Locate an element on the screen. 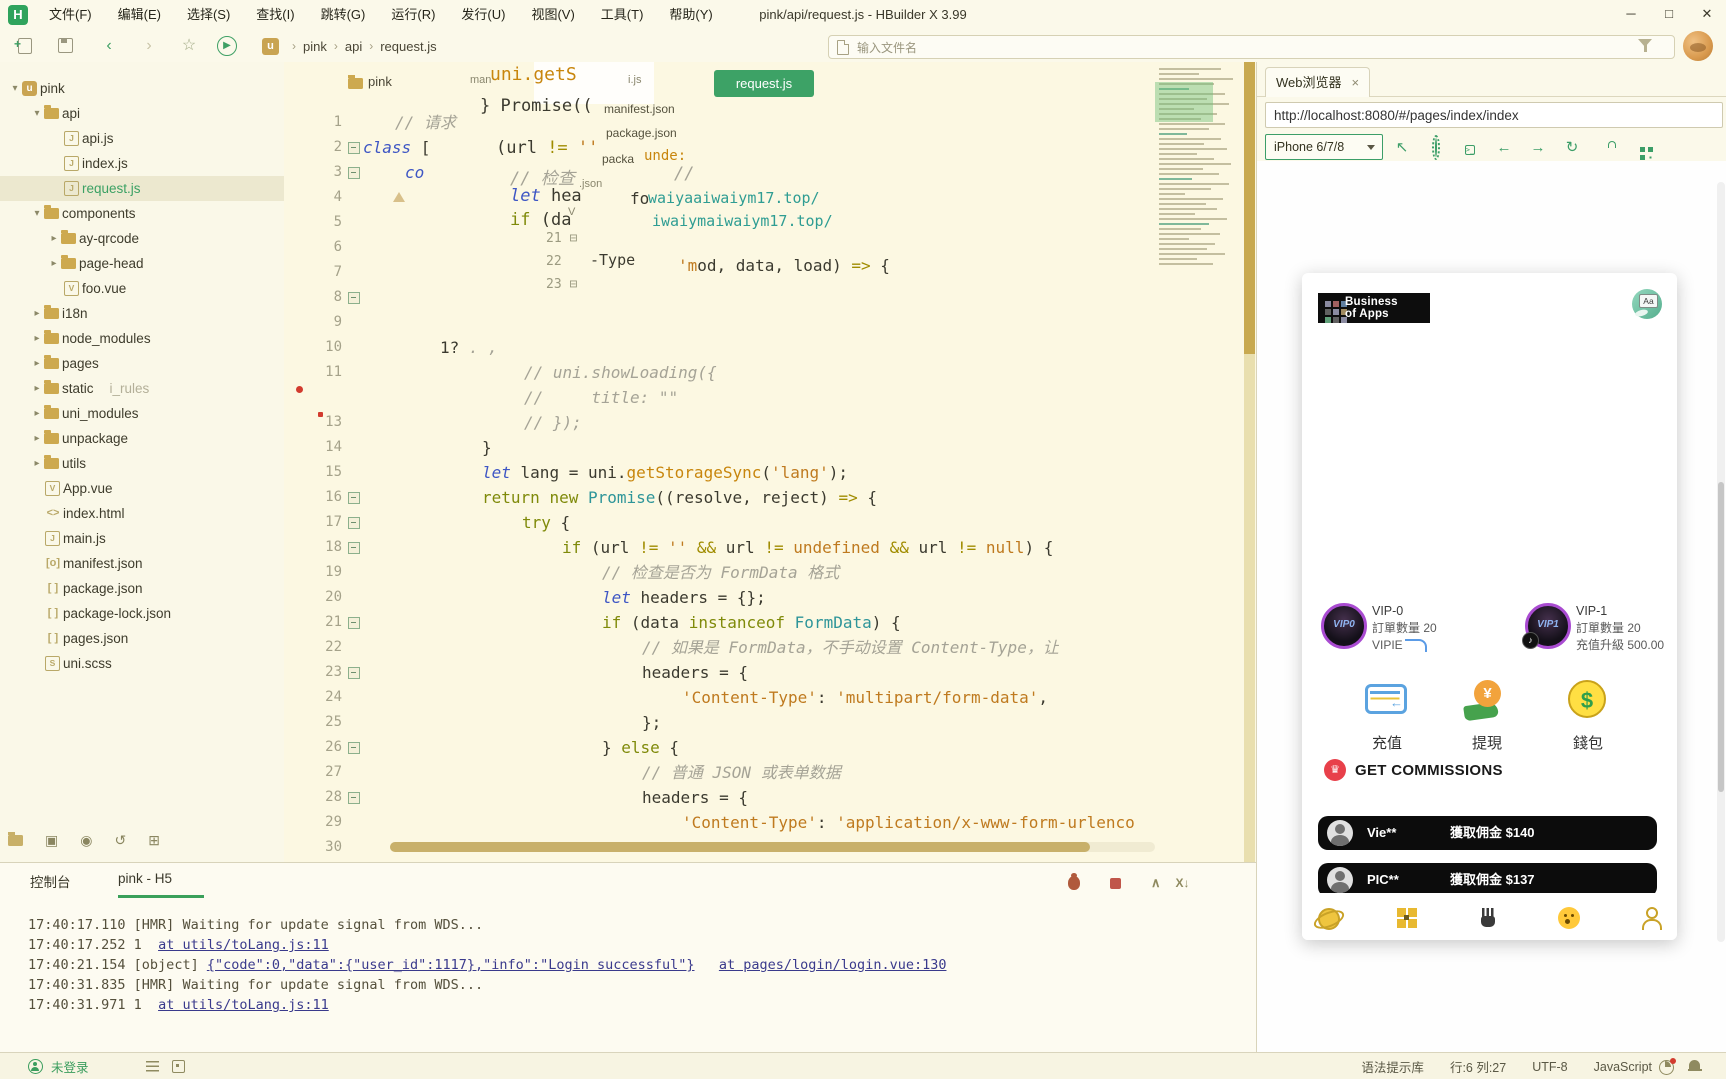  tree-item-node-modules: ▸ node_modules is located at coordinates (142, 338).